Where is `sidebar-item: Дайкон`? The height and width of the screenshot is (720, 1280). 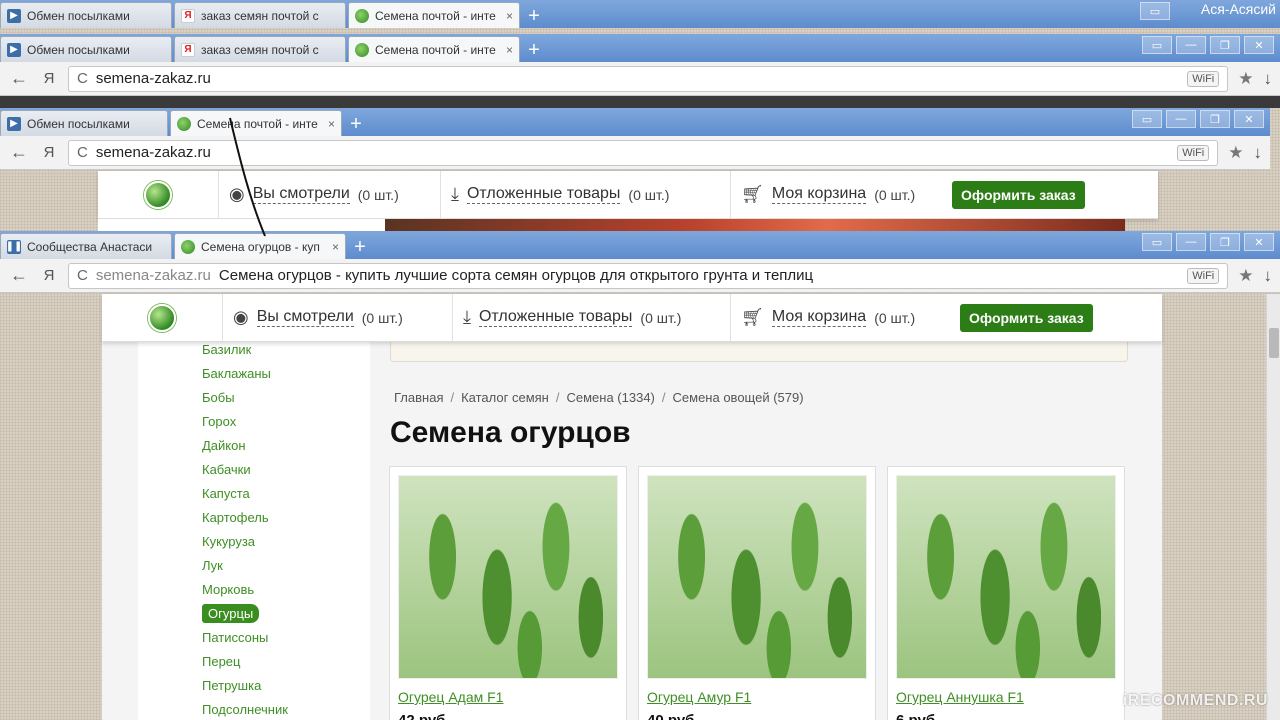
sidebar-item: Дайкон is located at coordinates (281, 446).